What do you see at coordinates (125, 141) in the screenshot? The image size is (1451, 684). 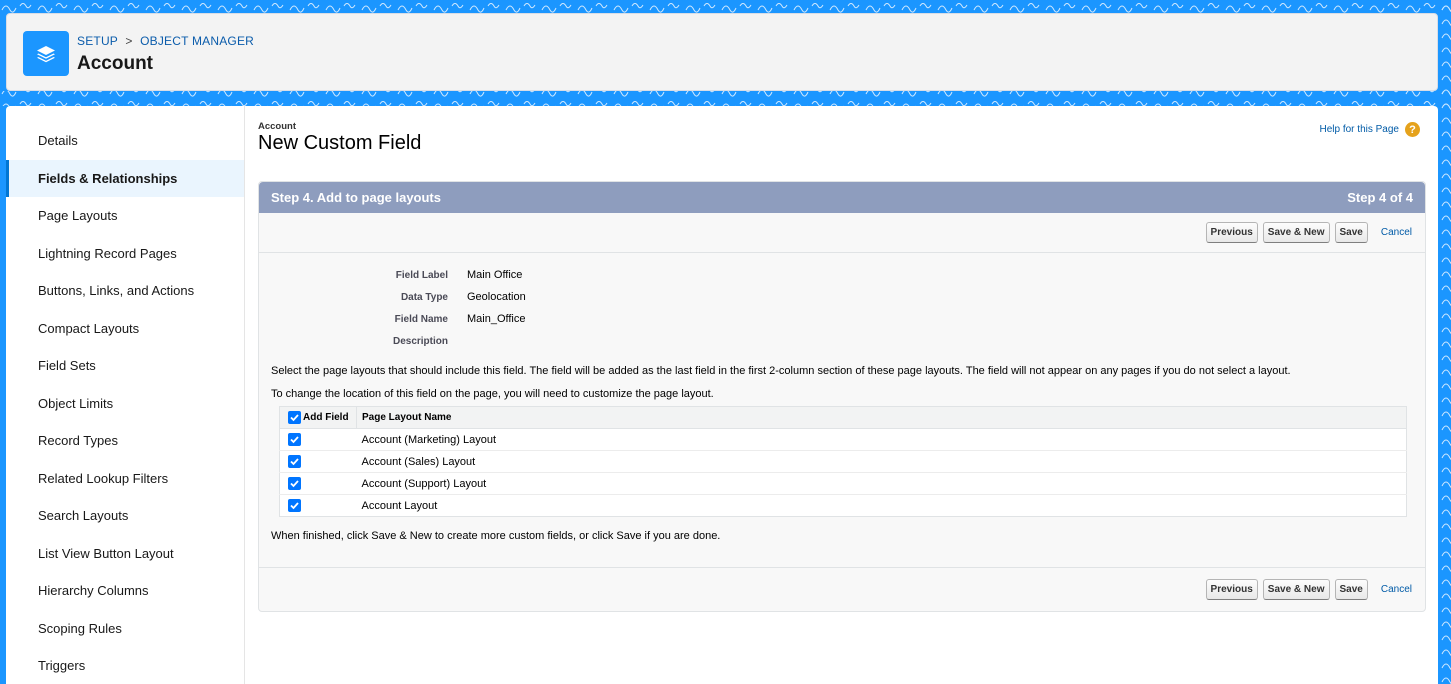 I see `sidebar-item-details: Details` at bounding box center [125, 141].